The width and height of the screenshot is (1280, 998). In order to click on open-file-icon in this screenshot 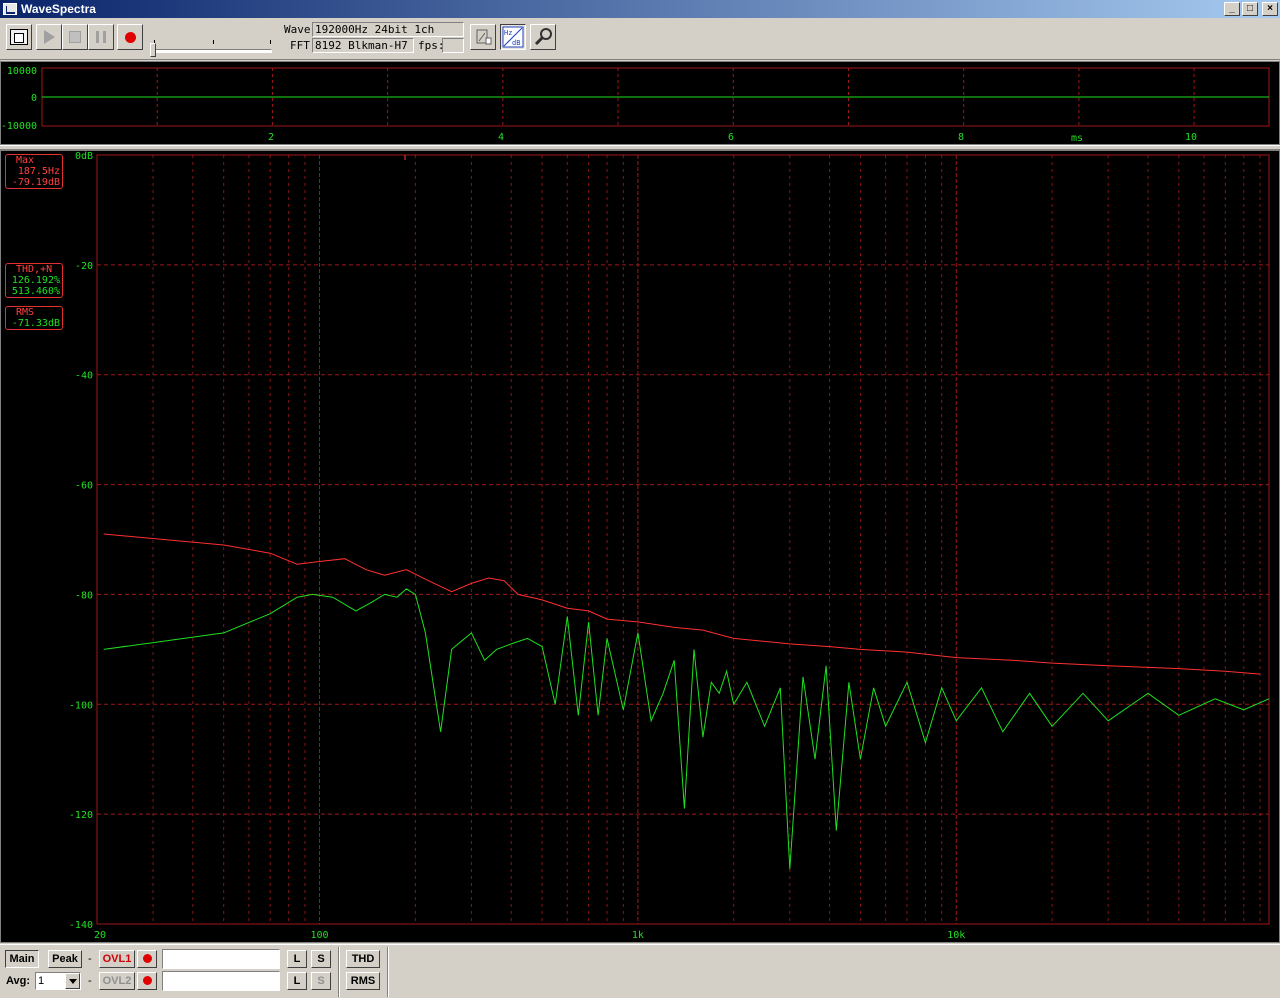, I will do `click(19, 37)`.